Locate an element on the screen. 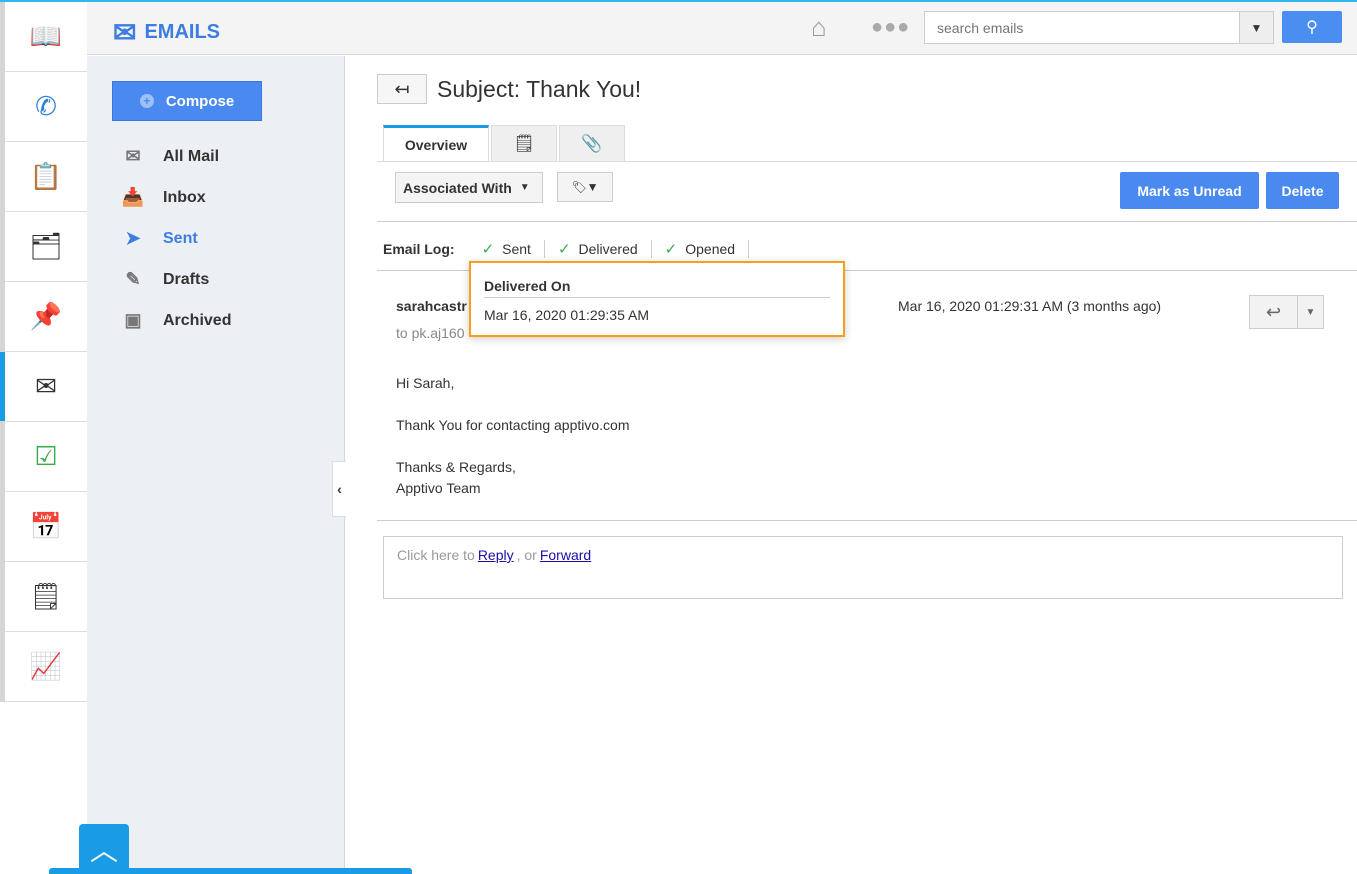  compose-label: Compose is located at coordinates (200, 101).